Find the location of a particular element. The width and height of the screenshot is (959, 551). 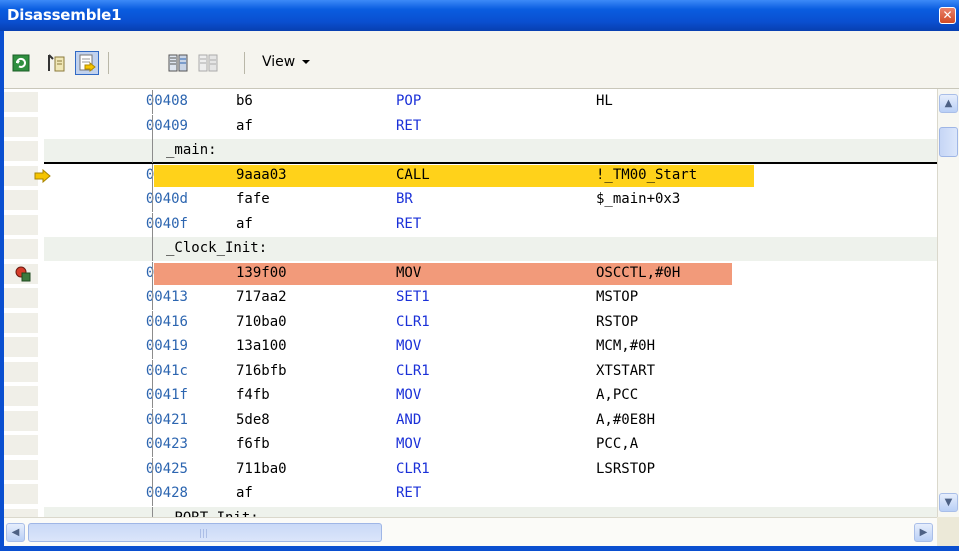

instruction-bytes: f4fb is located at coordinates (253, 395).